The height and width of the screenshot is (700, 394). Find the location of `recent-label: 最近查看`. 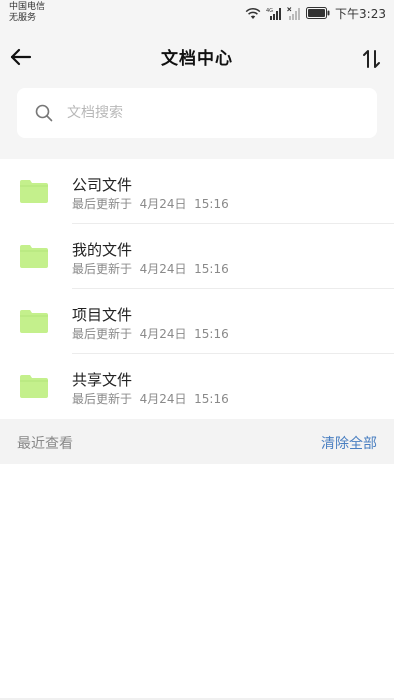

recent-label: 最近查看 is located at coordinates (45, 444).